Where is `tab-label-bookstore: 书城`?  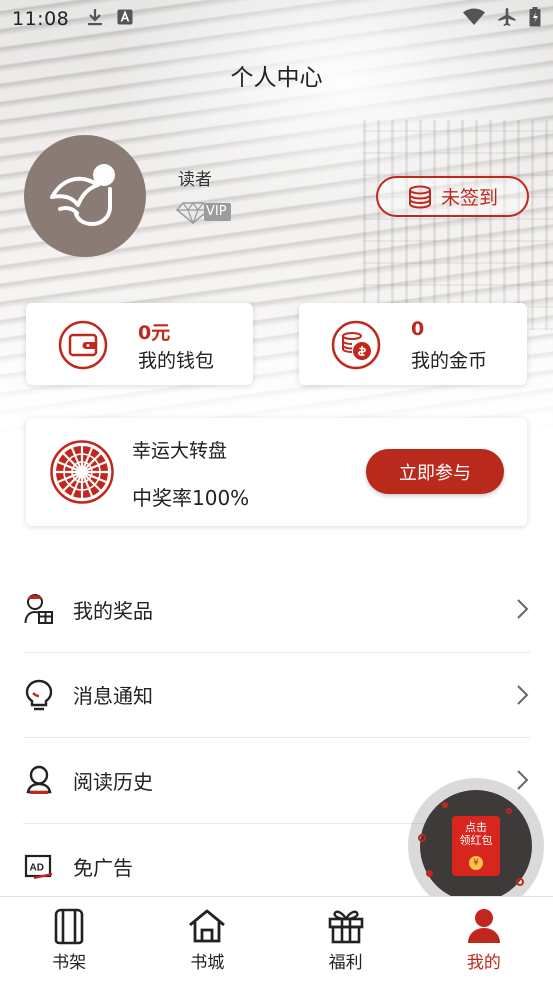 tab-label-bookstore: 书城 is located at coordinates (207, 963).